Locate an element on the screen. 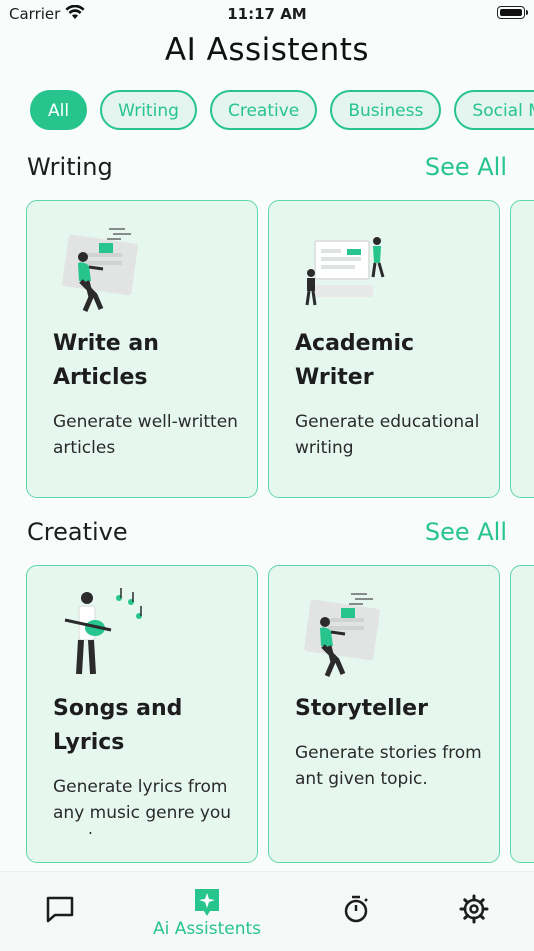  status-time: 11:17 AM is located at coordinates (267, 14).